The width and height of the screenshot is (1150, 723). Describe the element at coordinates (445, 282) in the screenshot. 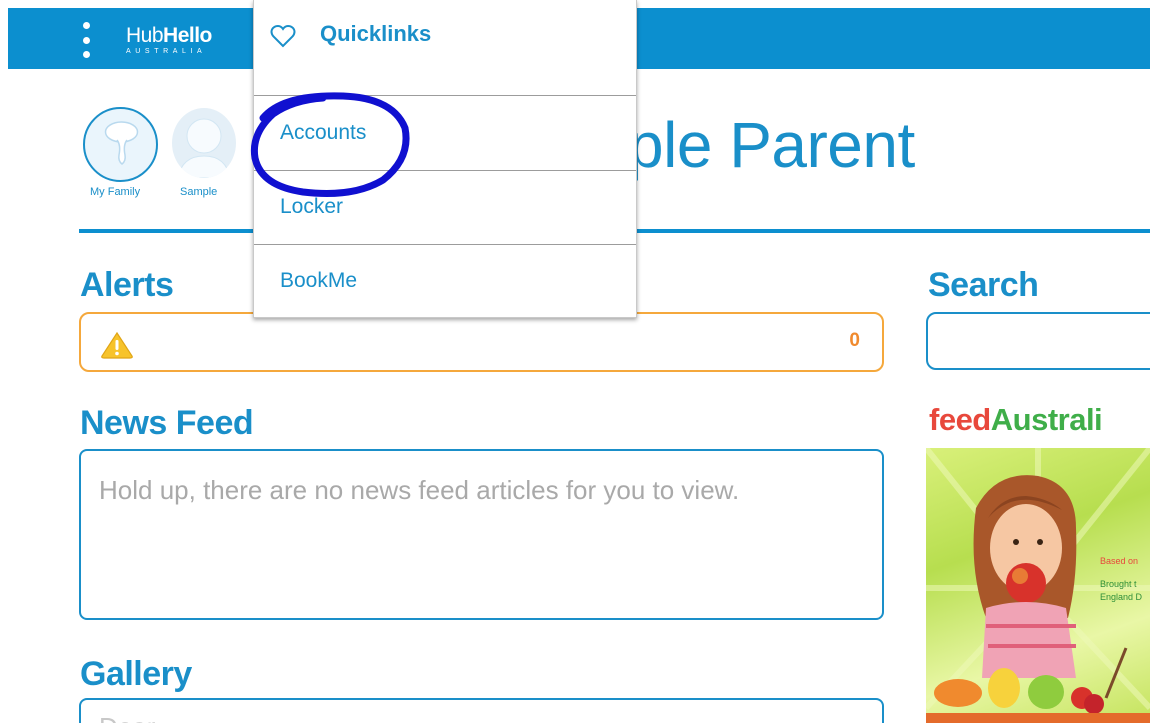

I see `quicklink-bookme: BookMe` at that location.